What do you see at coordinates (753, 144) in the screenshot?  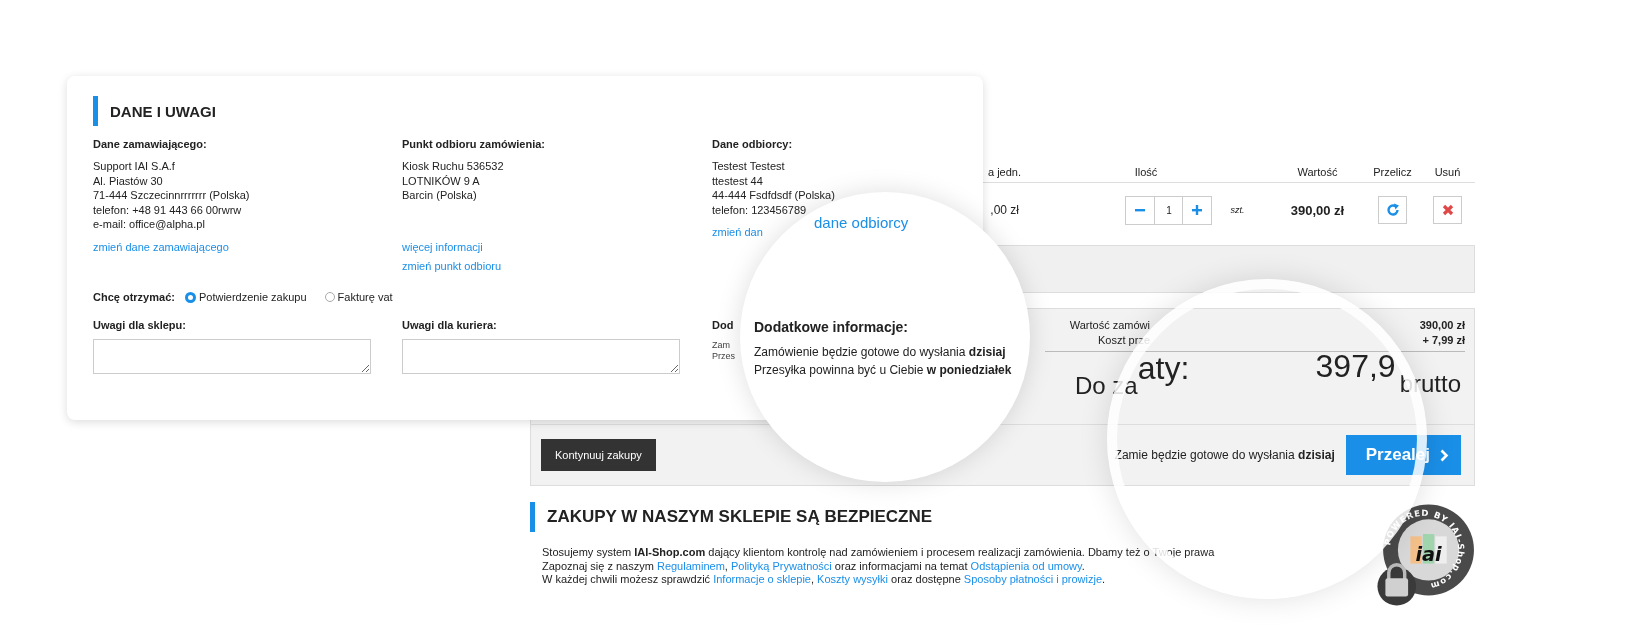 I see `column-heading: Dane odbiorcy:` at bounding box center [753, 144].